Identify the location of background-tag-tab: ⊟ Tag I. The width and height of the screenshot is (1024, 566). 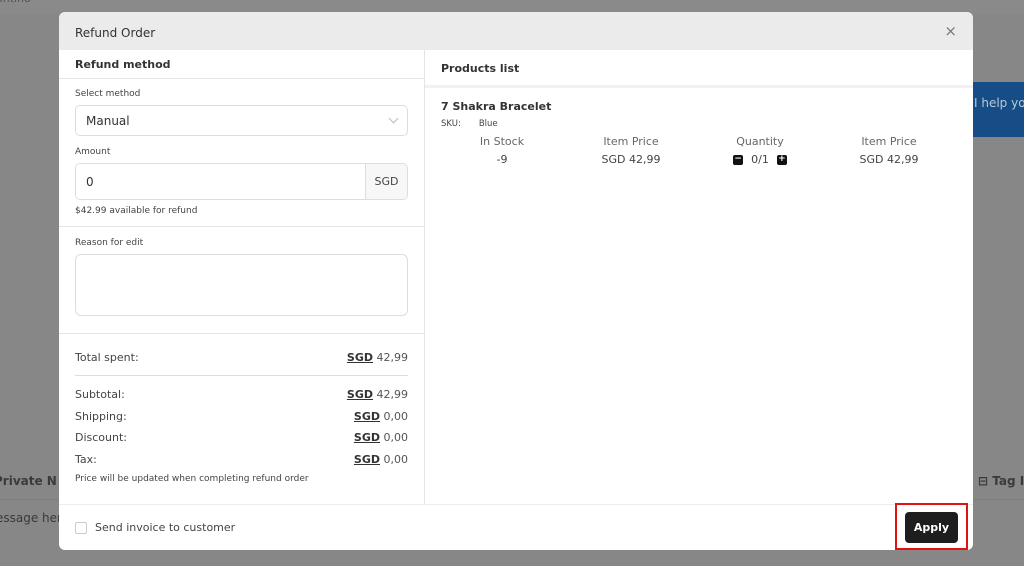
(1001, 481).